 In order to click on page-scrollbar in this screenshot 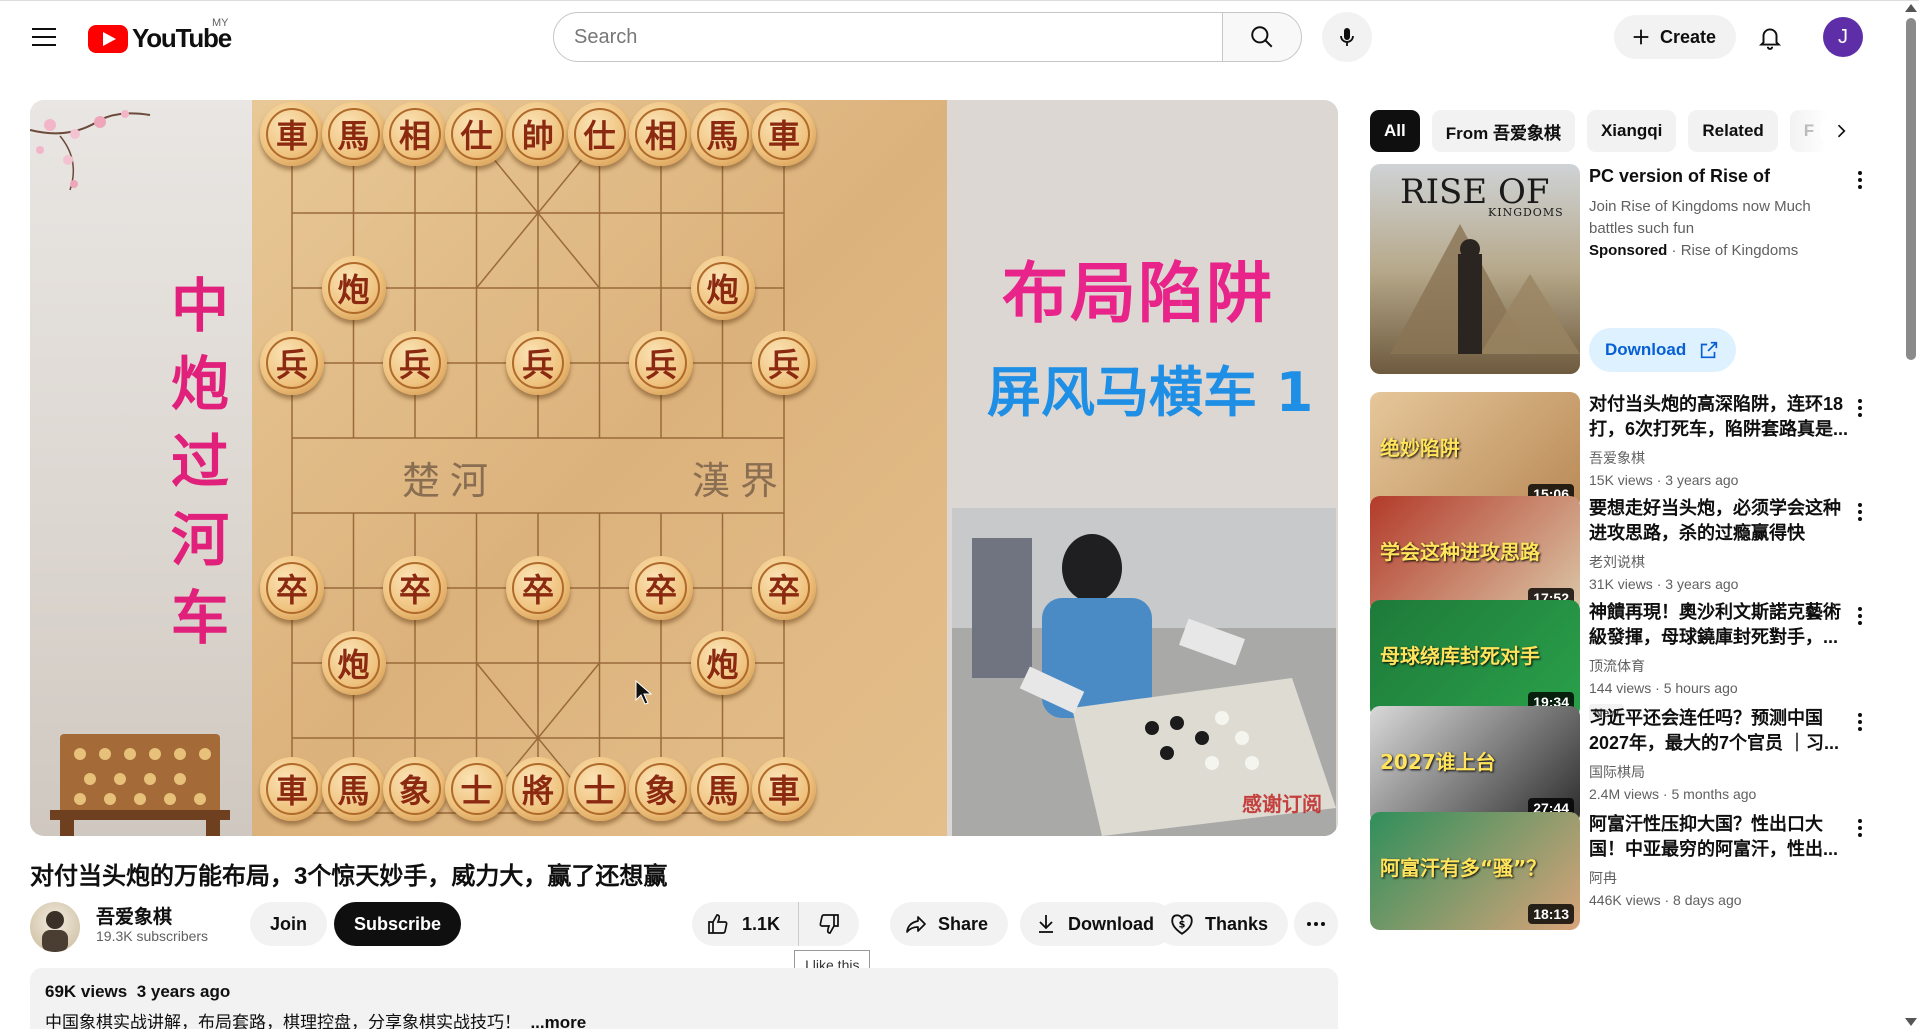, I will do `click(1911, 189)`.